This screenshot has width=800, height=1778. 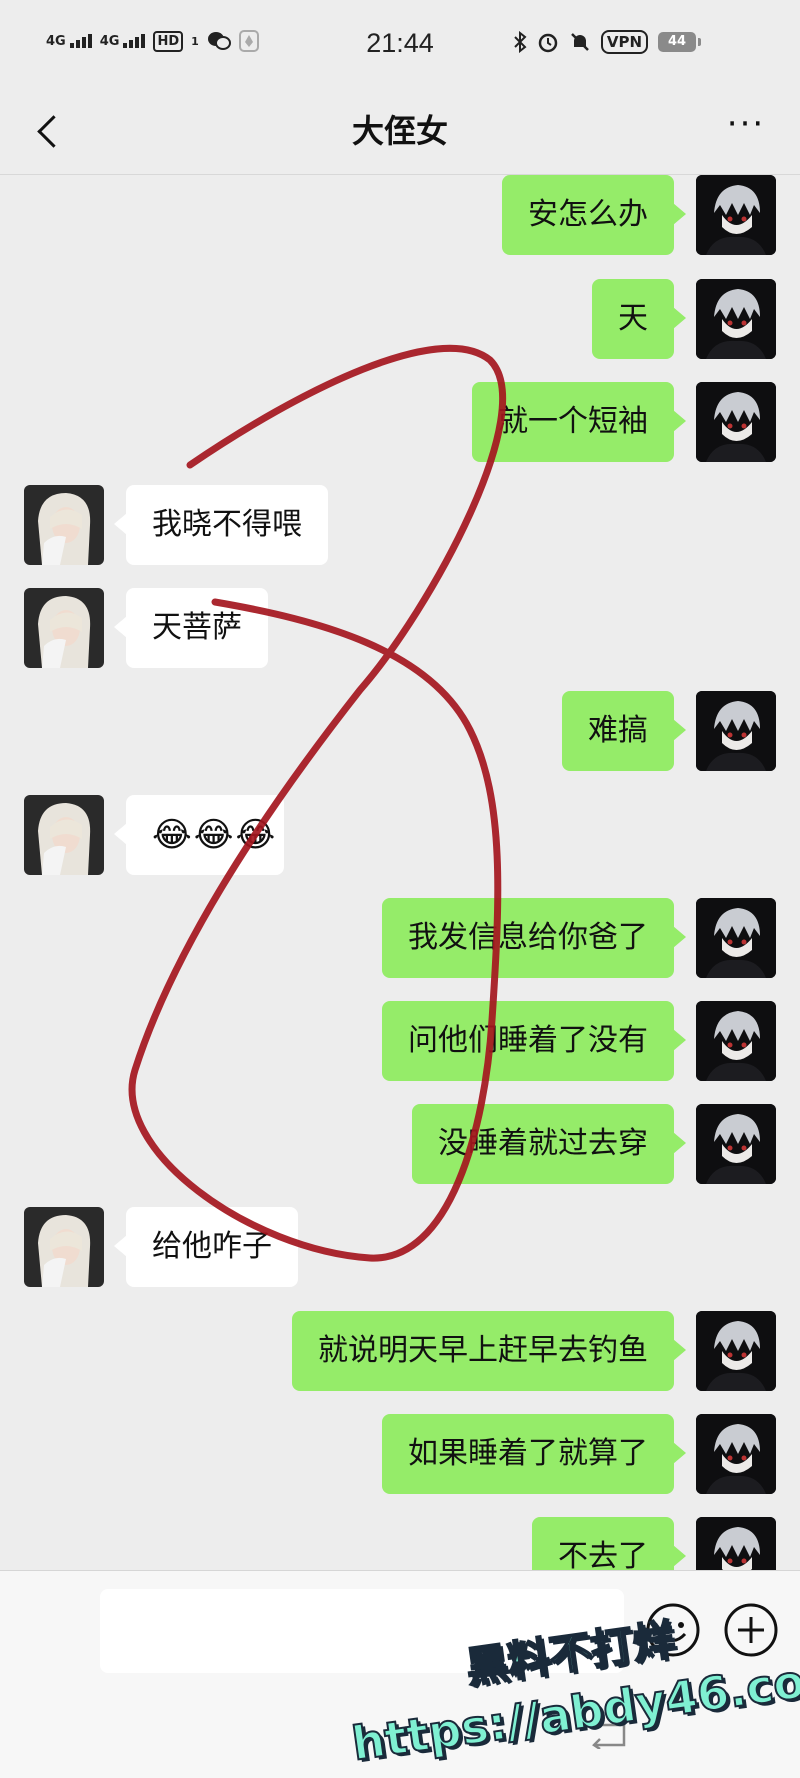 I want to click on sent-message-bubble: 没睡着就过去穿, so click(x=549, y=1144).